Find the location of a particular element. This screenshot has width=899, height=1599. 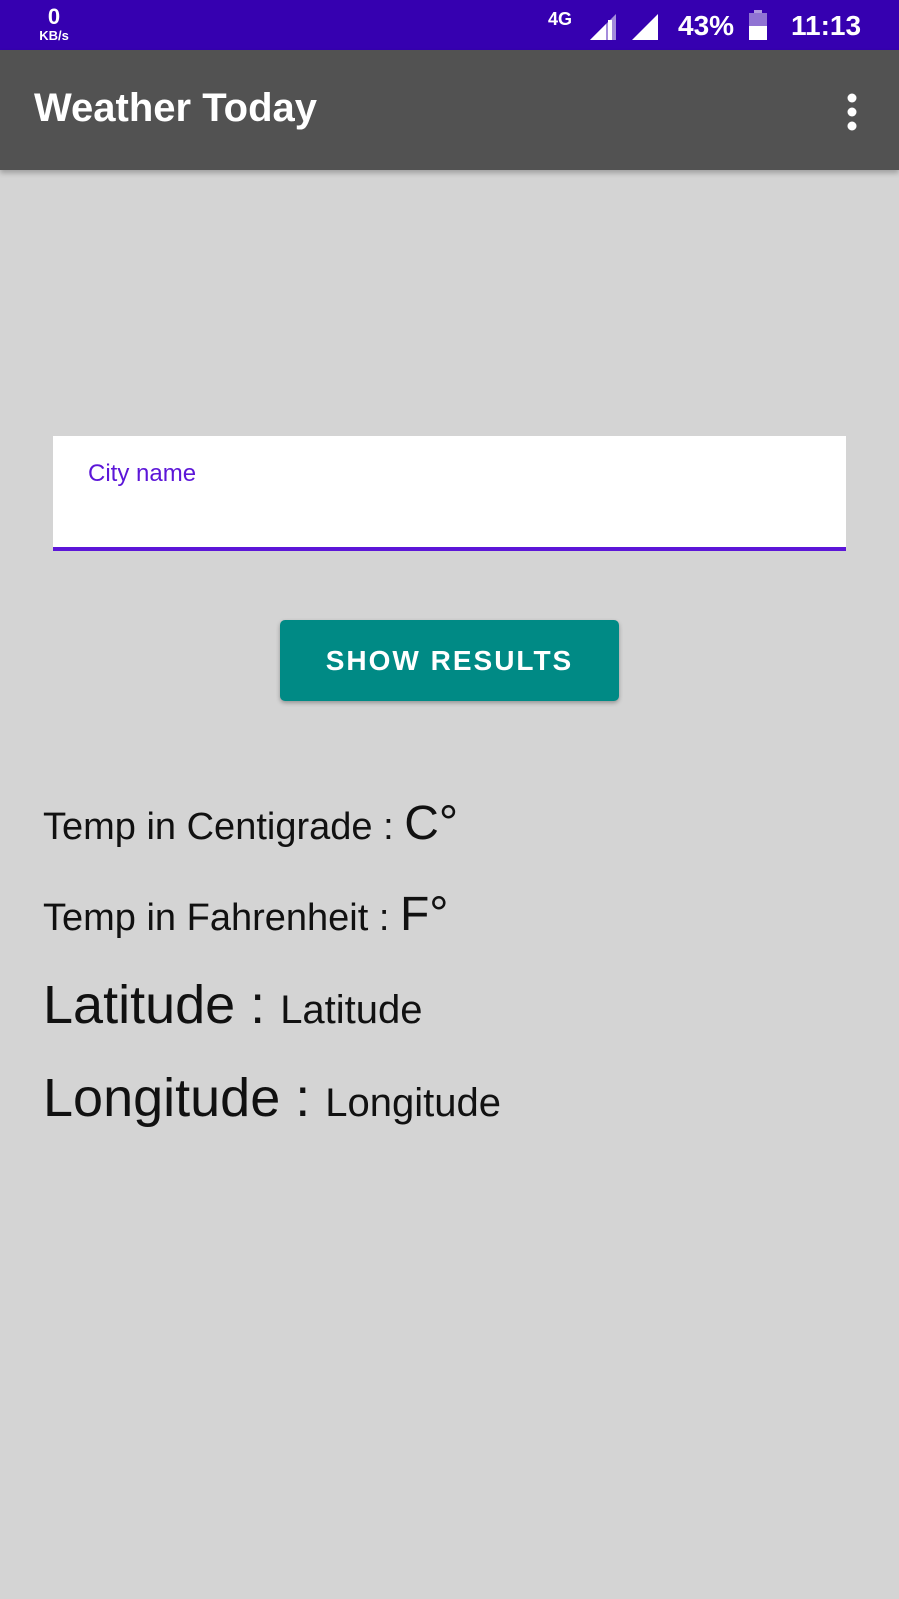

status-bar: 0 KB/s 4G 43% 11:13 is located at coordinates (449, 25).